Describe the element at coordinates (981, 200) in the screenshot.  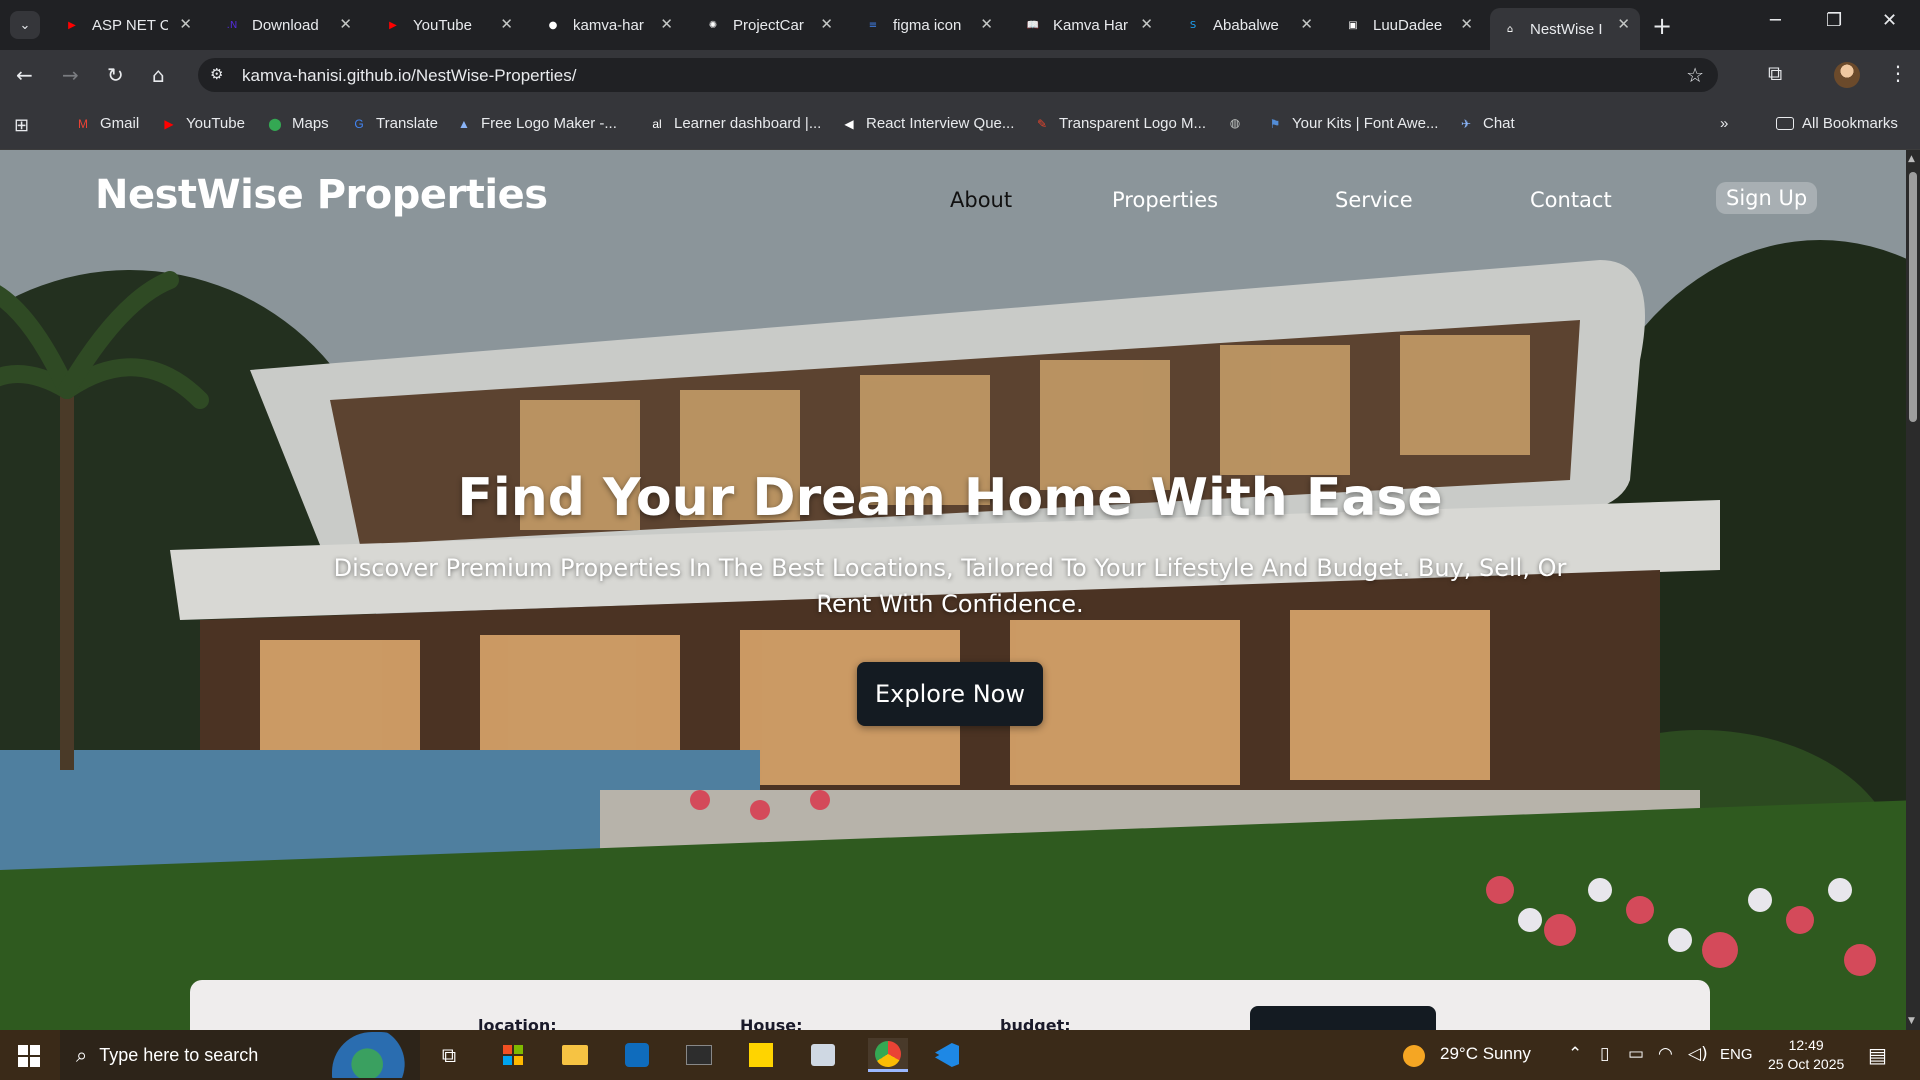
I see `nav-about: About` at that location.